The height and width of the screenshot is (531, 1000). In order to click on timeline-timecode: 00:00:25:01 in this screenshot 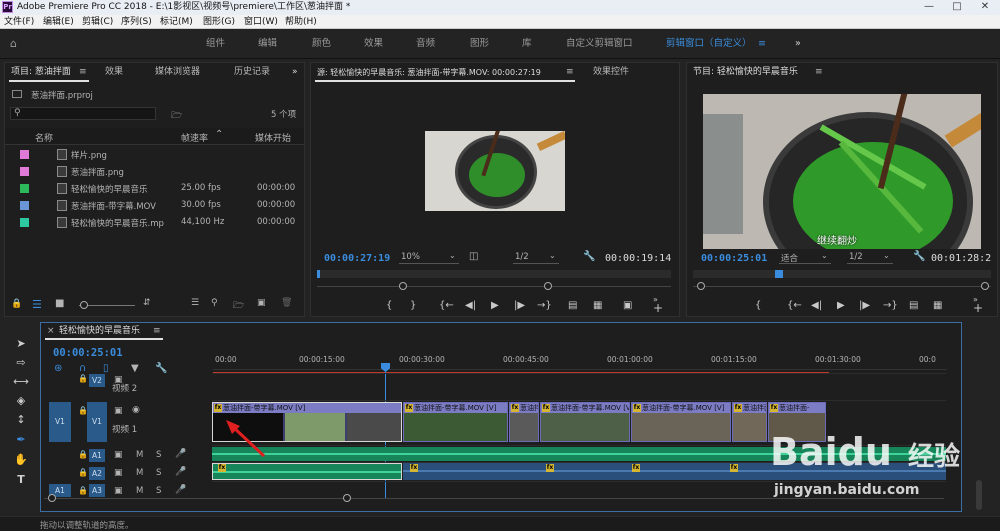, I will do `click(88, 353)`.